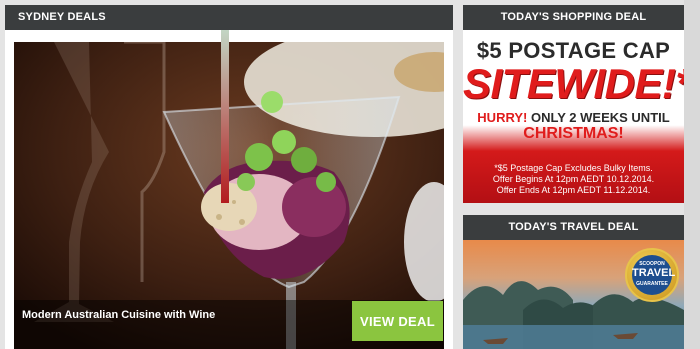 This screenshot has height=349, width=700. I want to click on shopping-deal-header: TODAY'S SHOPPING DEAL, so click(573, 17).